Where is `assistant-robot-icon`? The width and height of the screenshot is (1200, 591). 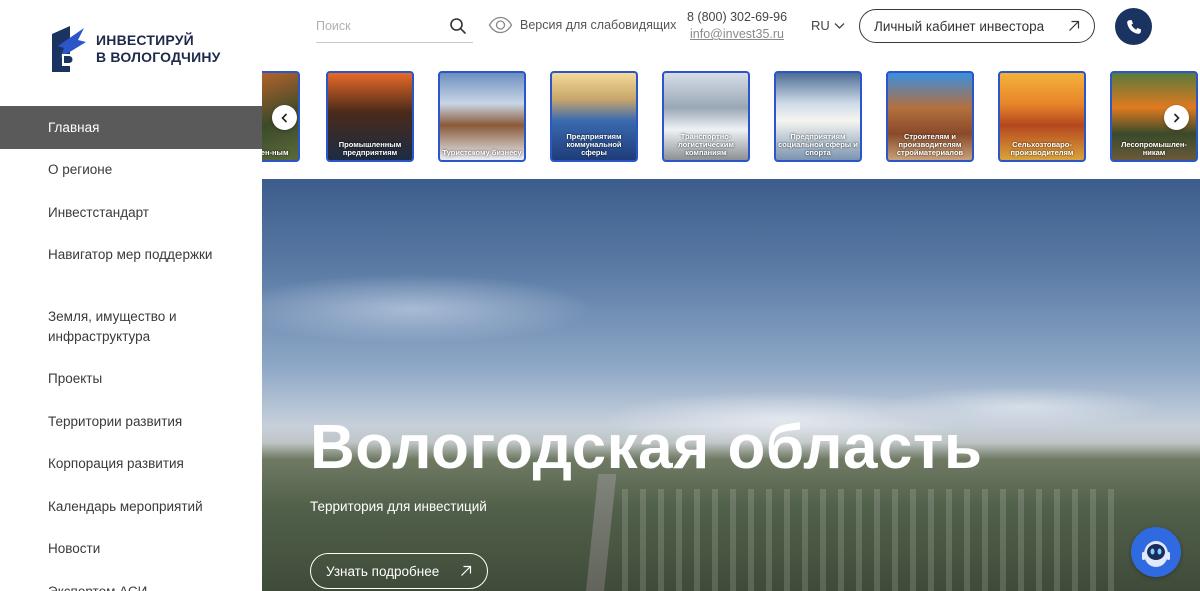
assistant-robot-icon is located at coordinates (1156, 554).